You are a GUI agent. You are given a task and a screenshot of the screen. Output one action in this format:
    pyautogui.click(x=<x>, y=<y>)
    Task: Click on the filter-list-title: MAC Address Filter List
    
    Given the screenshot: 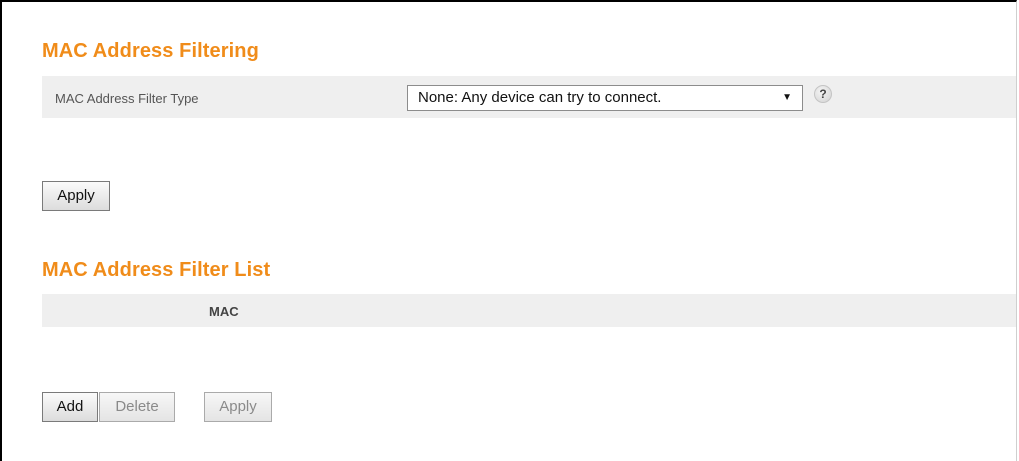 What is the action you would take?
    pyautogui.click(x=156, y=270)
    